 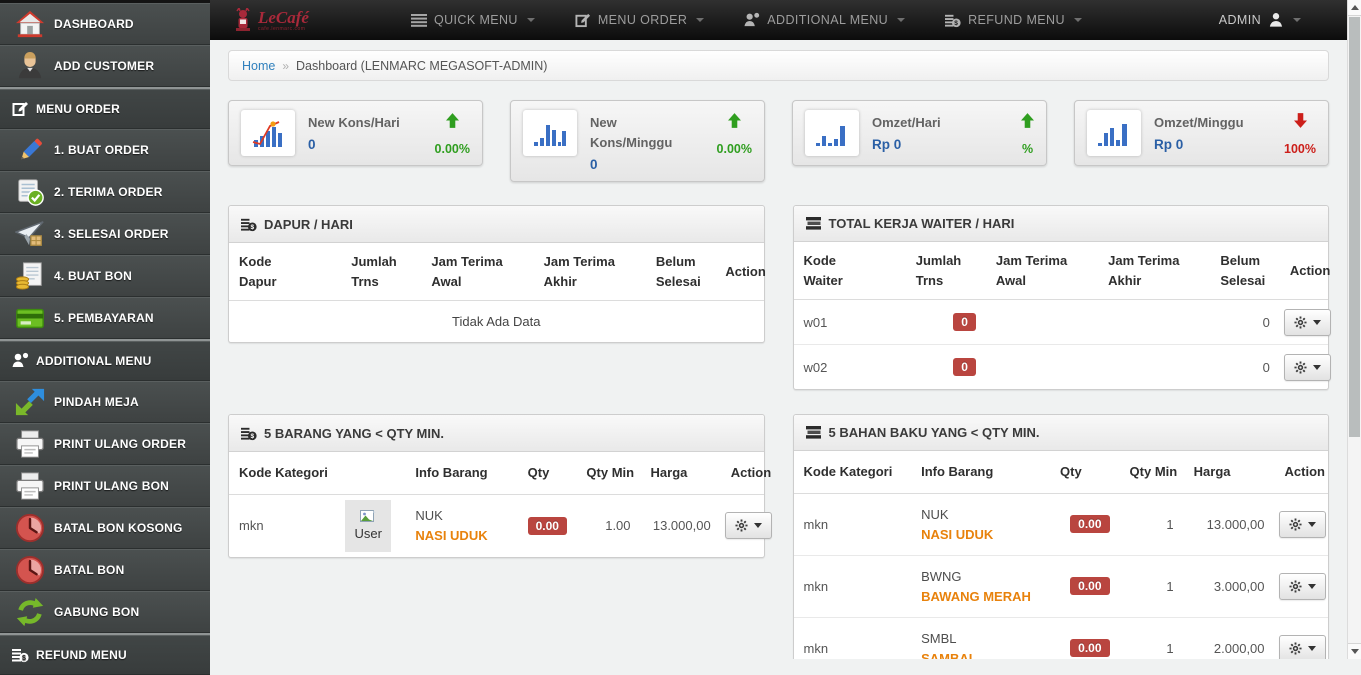 I want to click on breadcrumb-home-link: Home, so click(x=258, y=66).